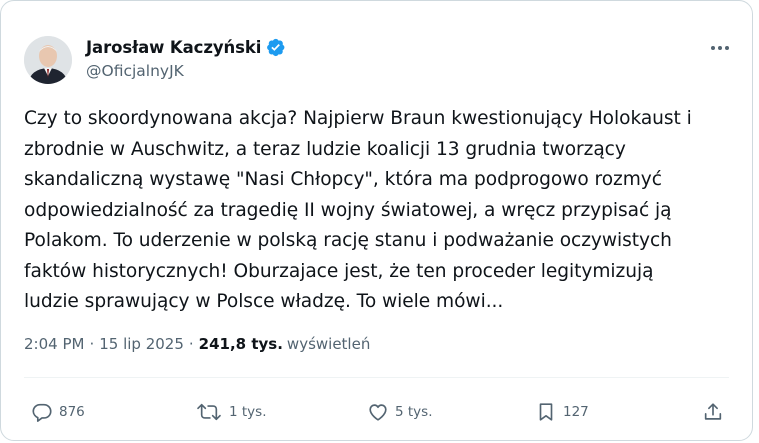 The height and width of the screenshot is (443, 759). Describe the element at coordinates (173, 47) in the screenshot. I see `author-name: Jarosław Kaczyński` at that location.